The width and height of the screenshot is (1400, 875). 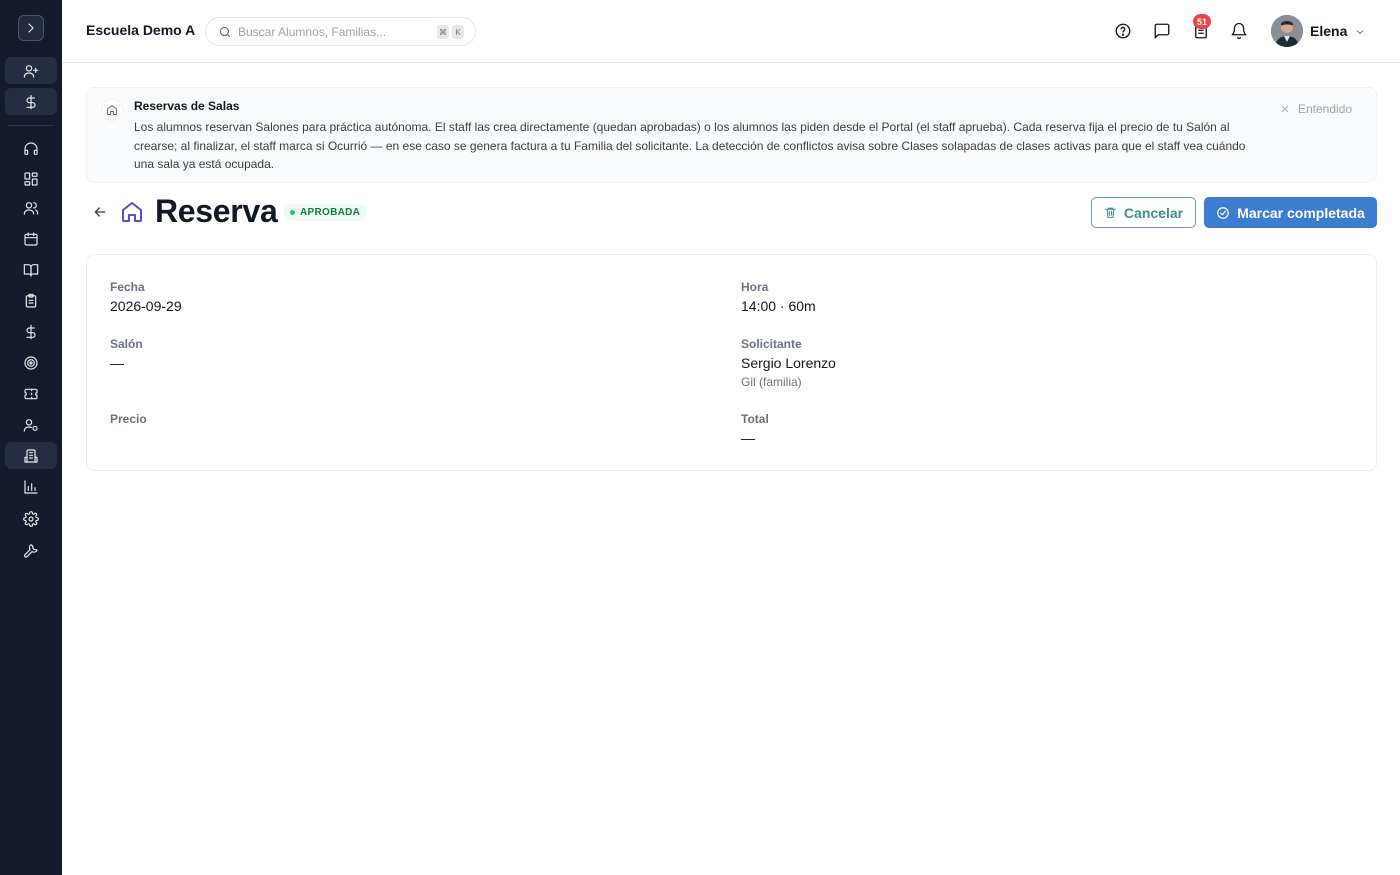 I want to click on banner-title: Reservas de Salas, so click(x=187, y=106).